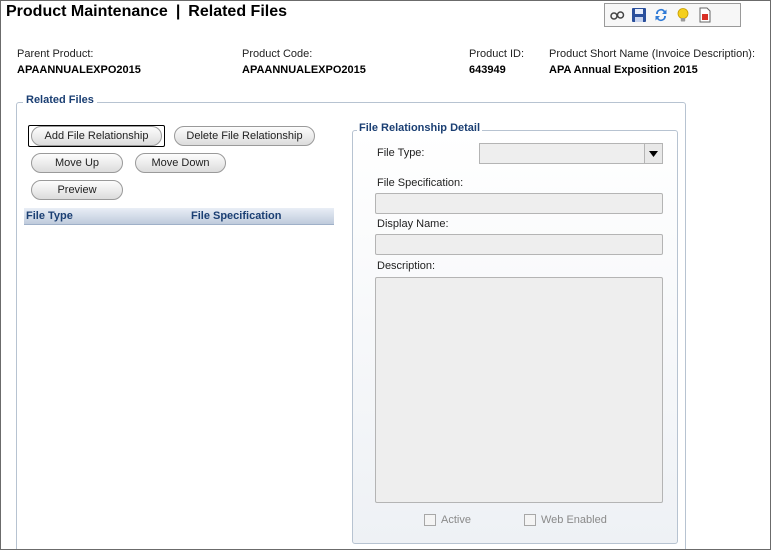  What do you see at coordinates (653, 153) in the screenshot?
I see `chevron-down-icon` at bounding box center [653, 153].